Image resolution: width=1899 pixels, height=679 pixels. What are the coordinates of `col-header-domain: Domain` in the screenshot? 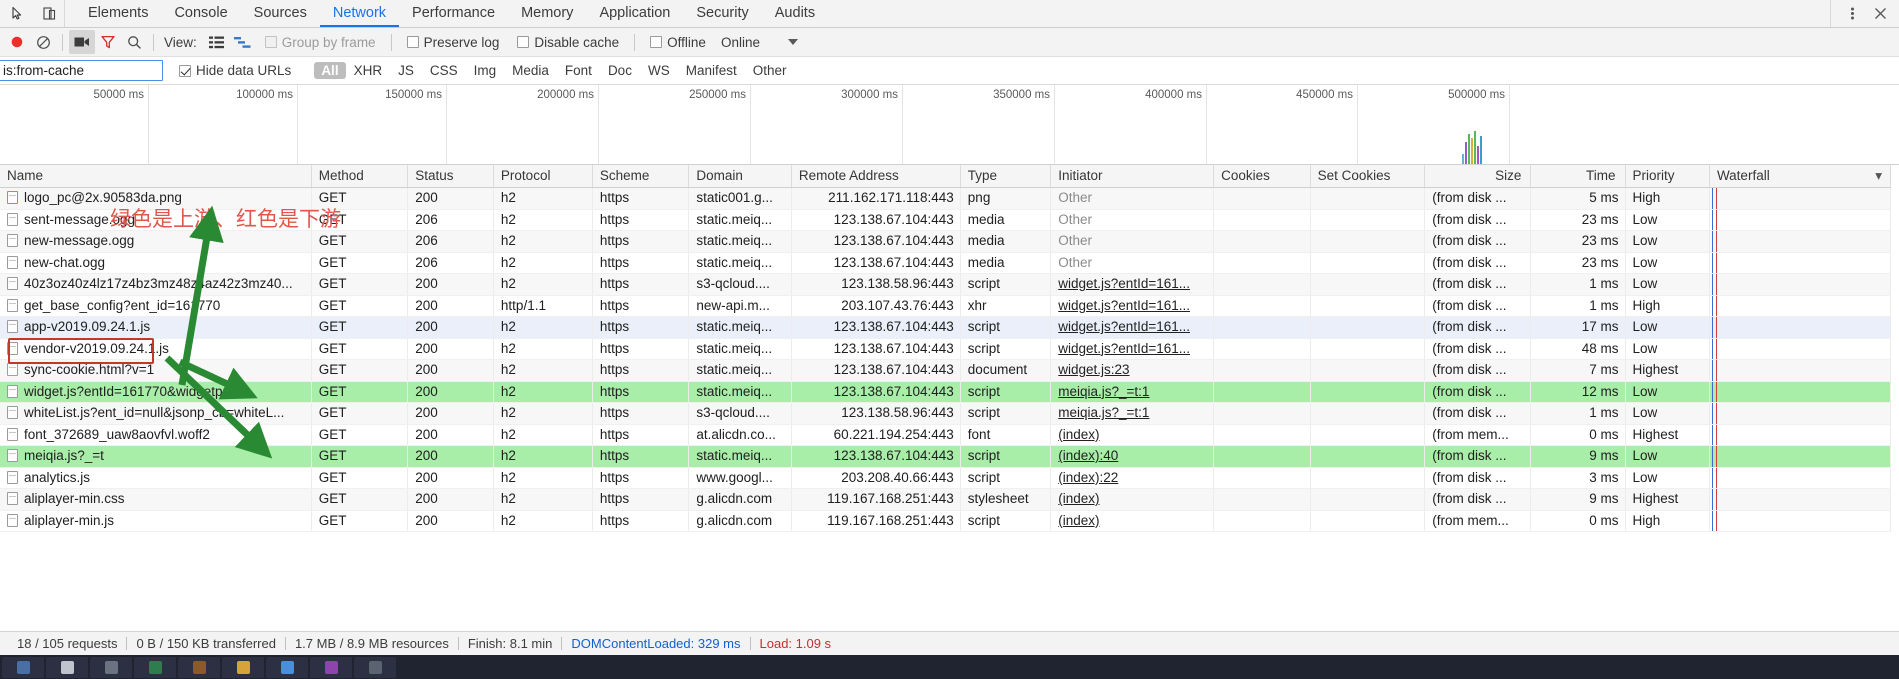 It's located at (740, 176).